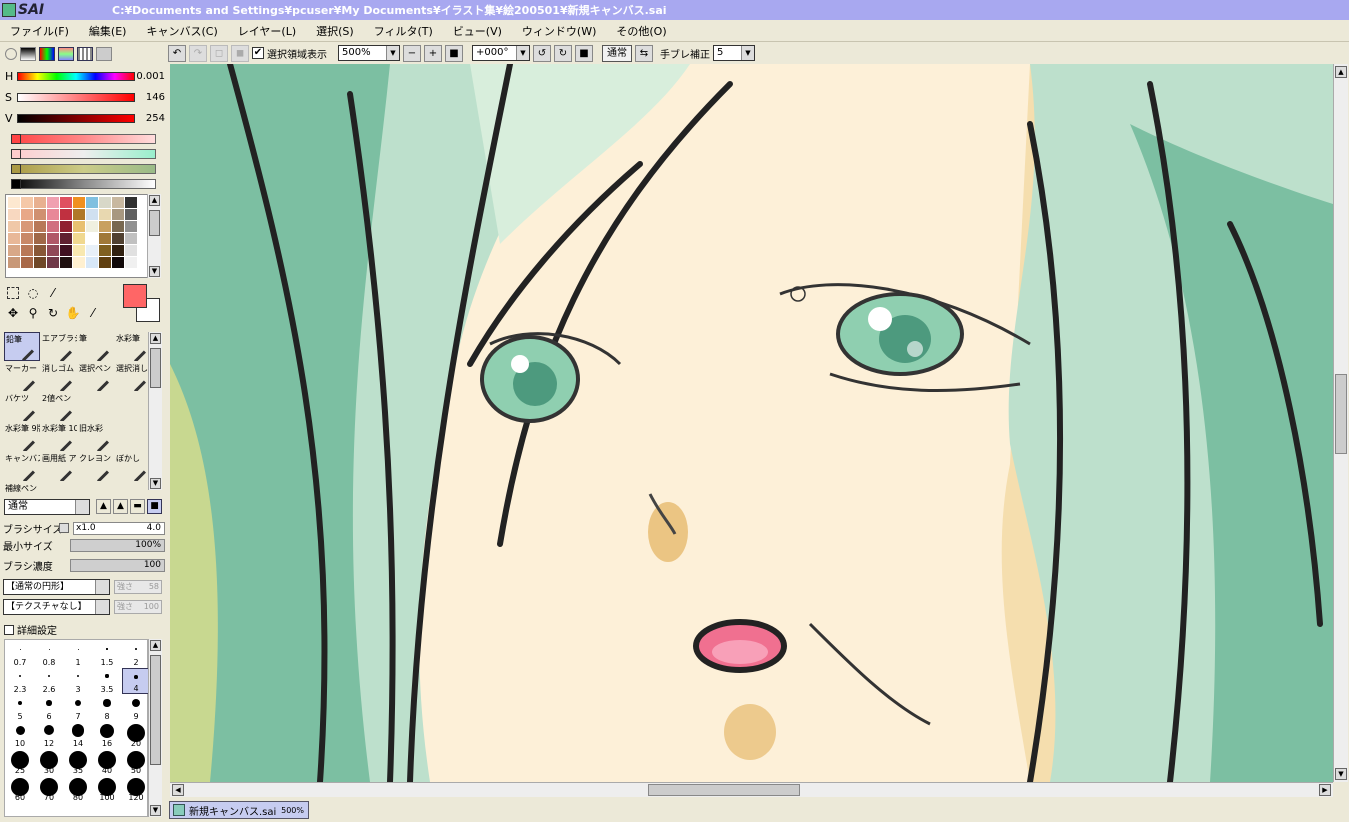 Image resolution: width=1349 pixels, height=822 pixels. What do you see at coordinates (47, 507) in the screenshot?
I see `blend-mode-select: 通常` at bounding box center [47, 507].